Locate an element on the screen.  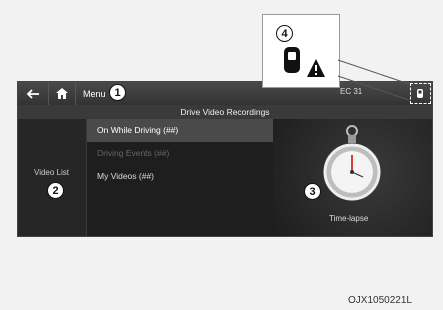
callout-badge-2: 2 is located at coordinates (55, 190).